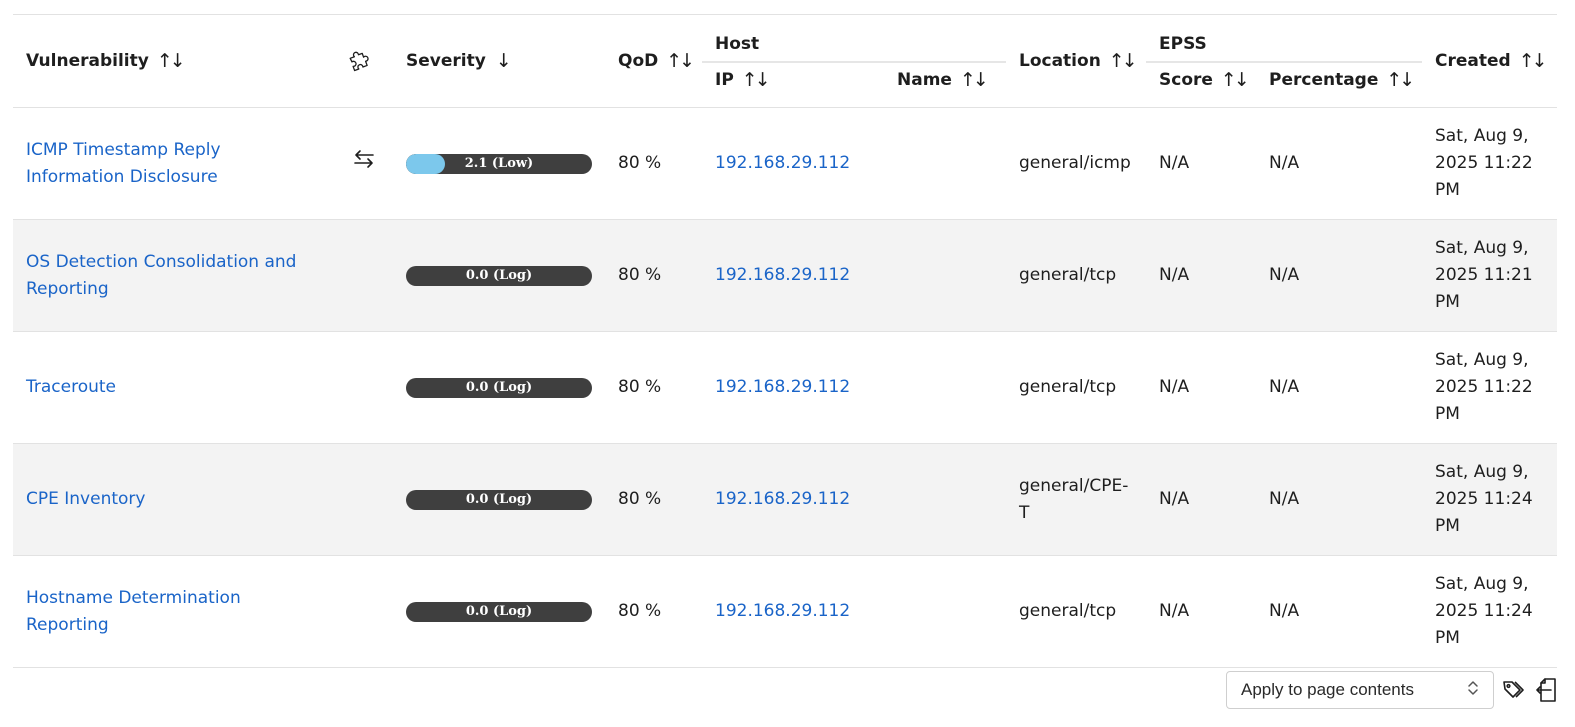  Describe the element at coordinates (178, 499) in the screenshot. I see `vulnerability-cell: CPE Inventory` at that location.